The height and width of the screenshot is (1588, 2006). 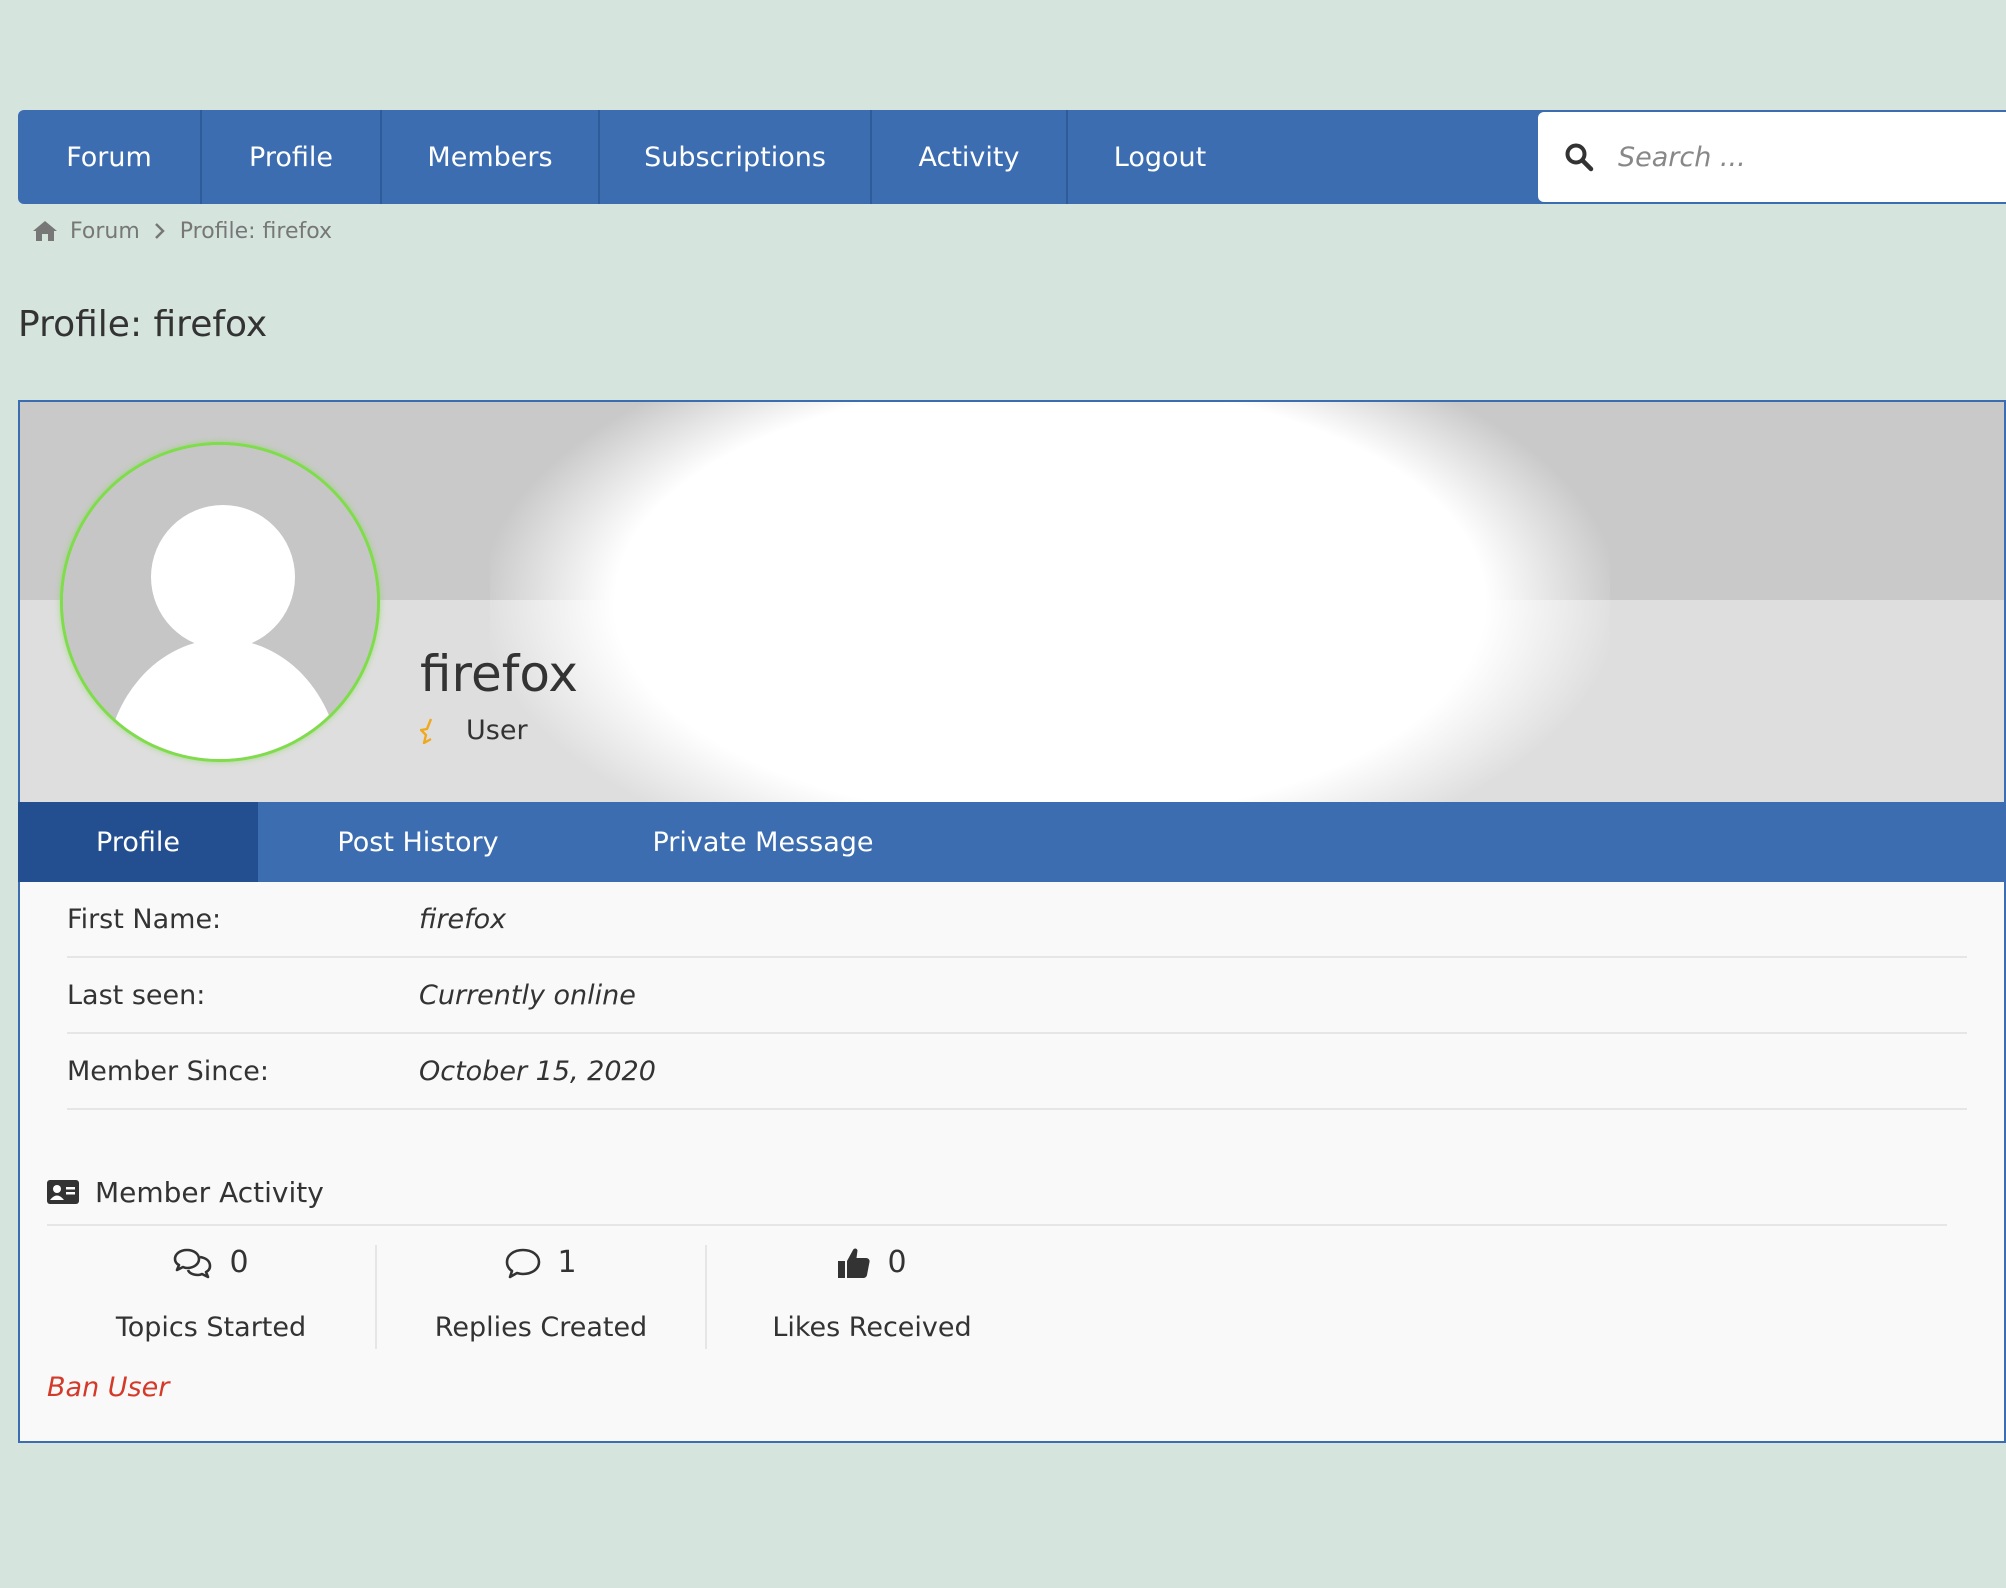 What do you see at coordinates (872, 1327) in the screenshot?
I see `stat-label: Likes Received` at bounding box center [872, 1327].